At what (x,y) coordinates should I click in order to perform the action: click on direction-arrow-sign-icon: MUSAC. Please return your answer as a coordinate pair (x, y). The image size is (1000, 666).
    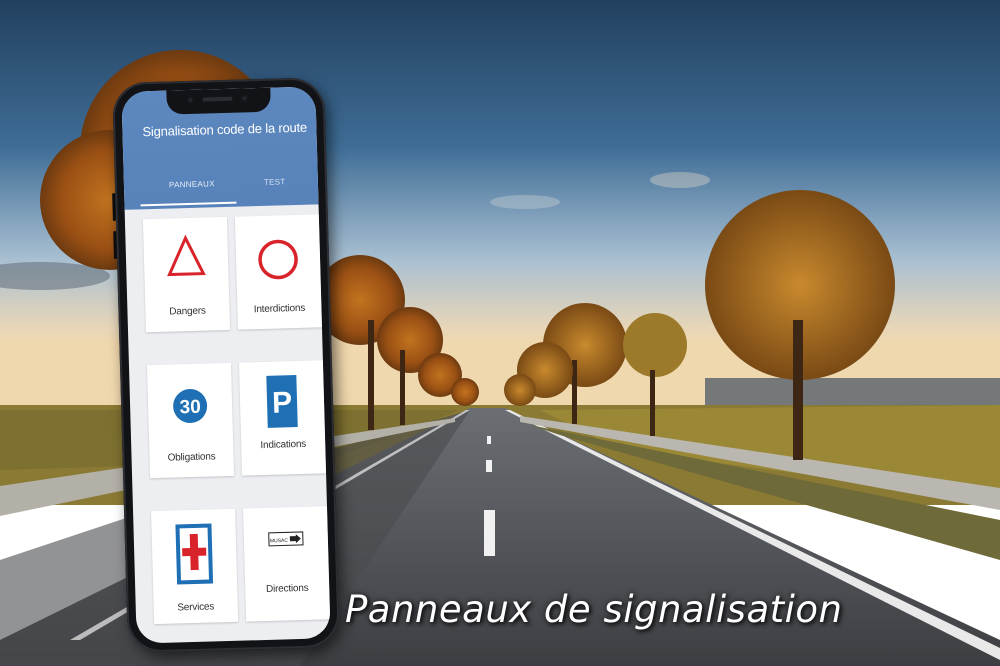
    Looking at the image, I should click on (287, 558).